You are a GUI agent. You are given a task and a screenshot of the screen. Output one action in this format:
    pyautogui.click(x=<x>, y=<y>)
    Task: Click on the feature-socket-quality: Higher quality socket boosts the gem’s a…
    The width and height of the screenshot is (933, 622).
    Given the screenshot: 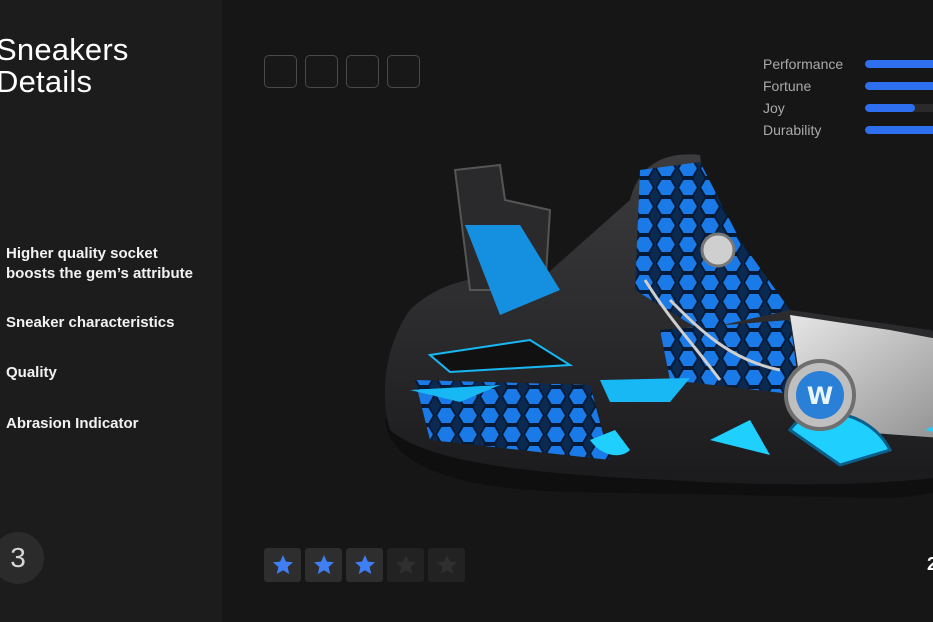 What is the action you would take?
    pyautogui.click(x=106, y=263)
    